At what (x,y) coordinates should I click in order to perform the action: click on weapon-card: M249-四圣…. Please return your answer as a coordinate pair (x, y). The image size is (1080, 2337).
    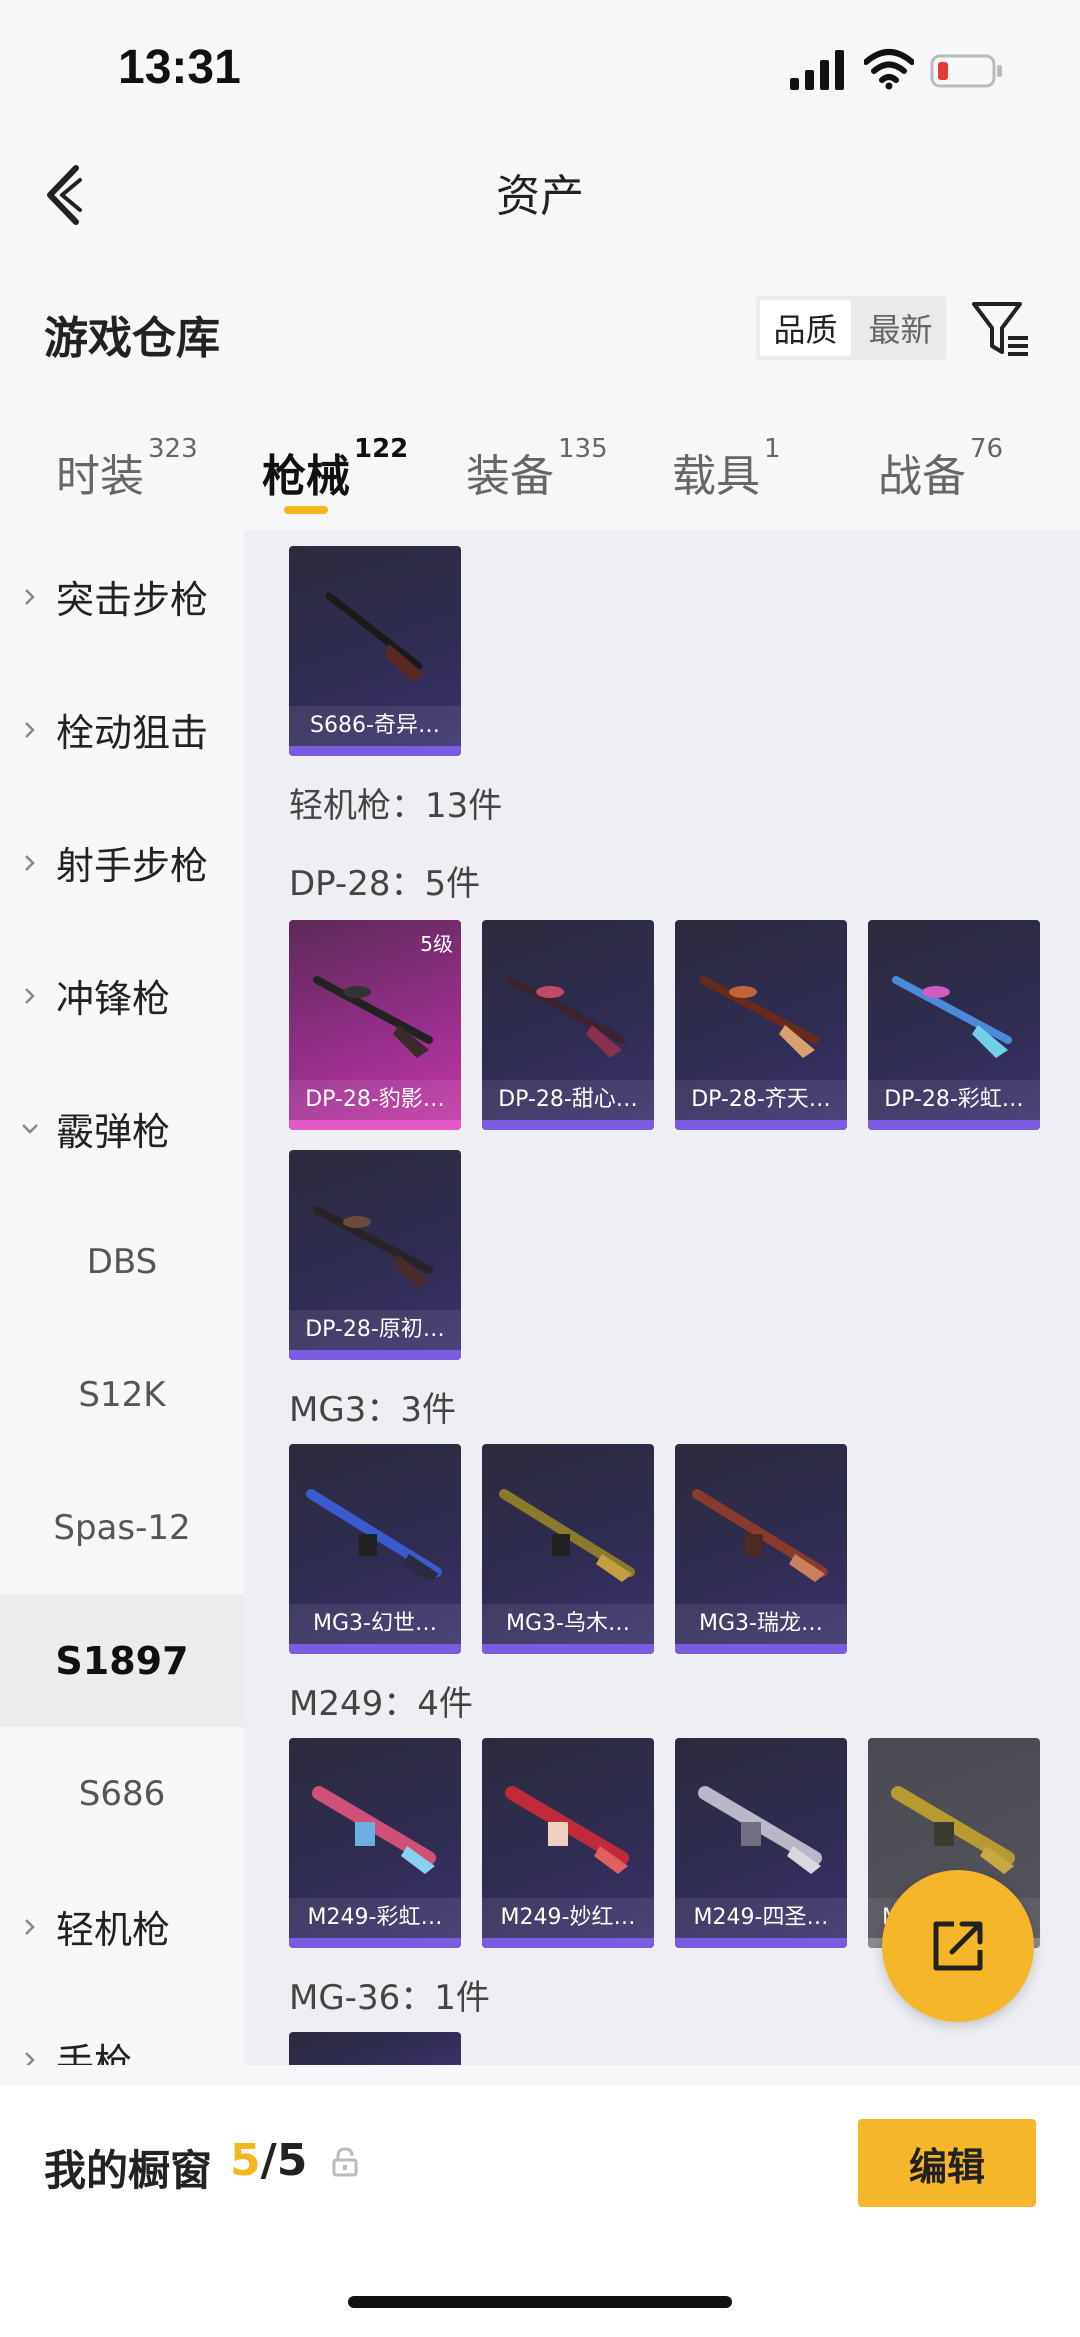
    Looking at the image, I should click on (761, 1843).